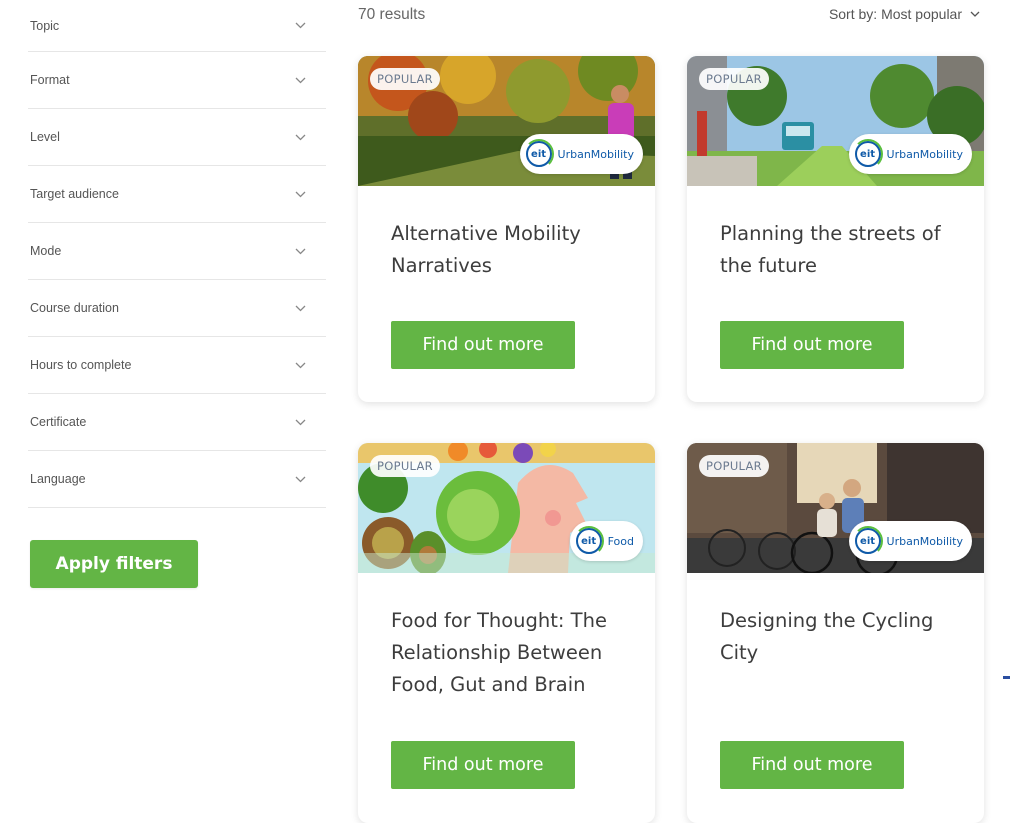 The width and height of the screenshot is (1010, 823). Describe the element at coordinates (177, 194) in the screenshot. I see `filter-target-audience: Target audience` at that location.